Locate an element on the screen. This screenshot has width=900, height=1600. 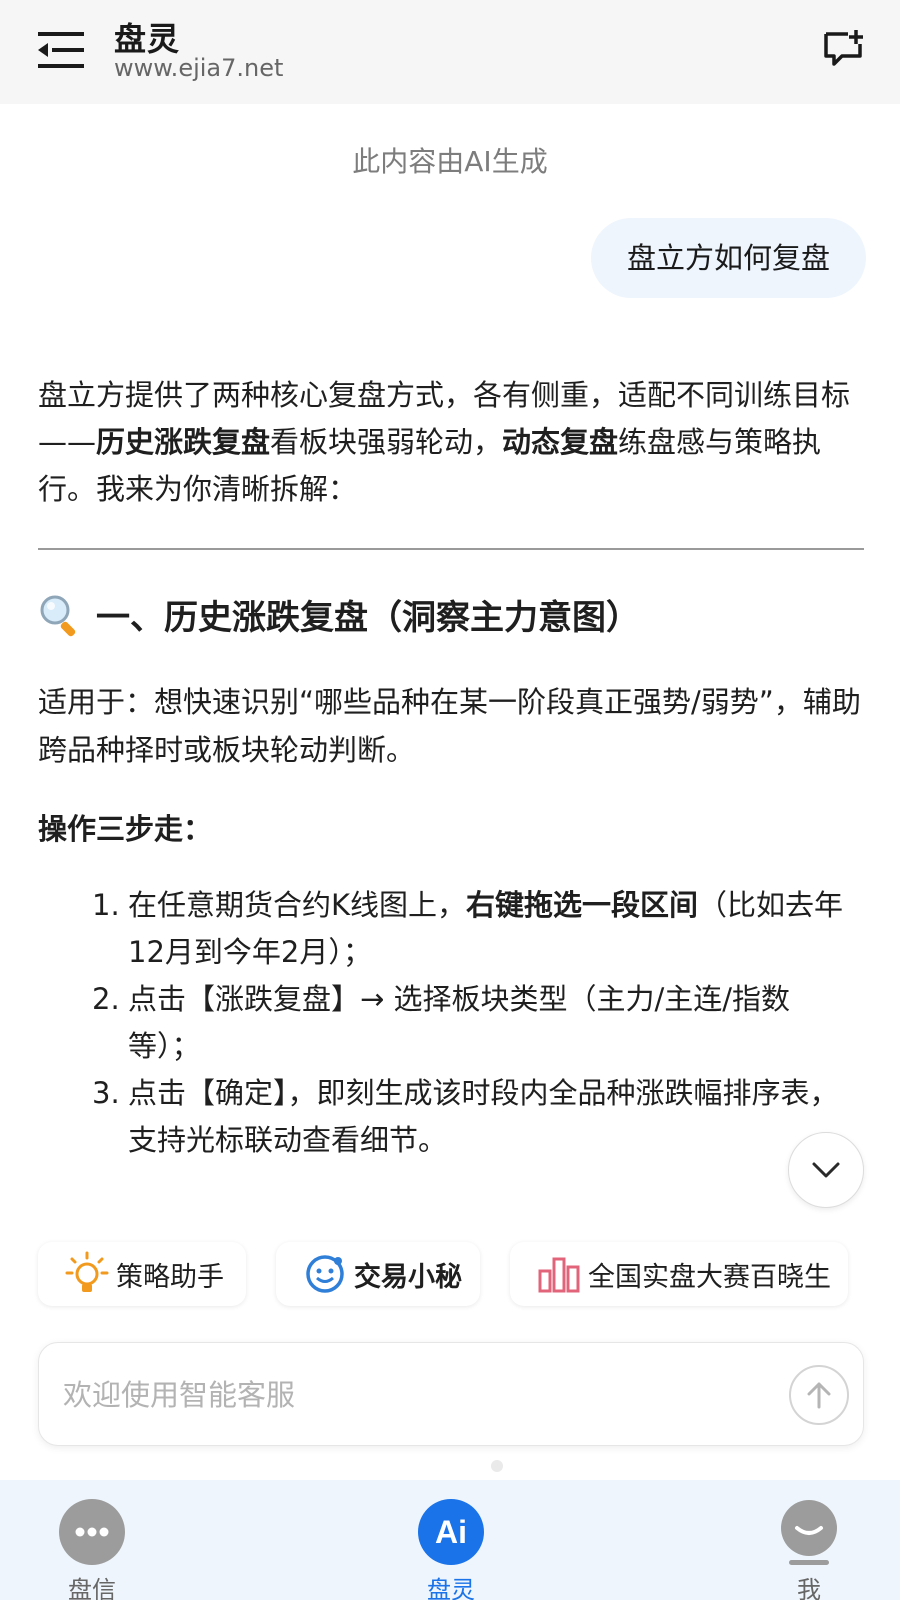
lightbulb-icon is located at coordinates (87, 1271).